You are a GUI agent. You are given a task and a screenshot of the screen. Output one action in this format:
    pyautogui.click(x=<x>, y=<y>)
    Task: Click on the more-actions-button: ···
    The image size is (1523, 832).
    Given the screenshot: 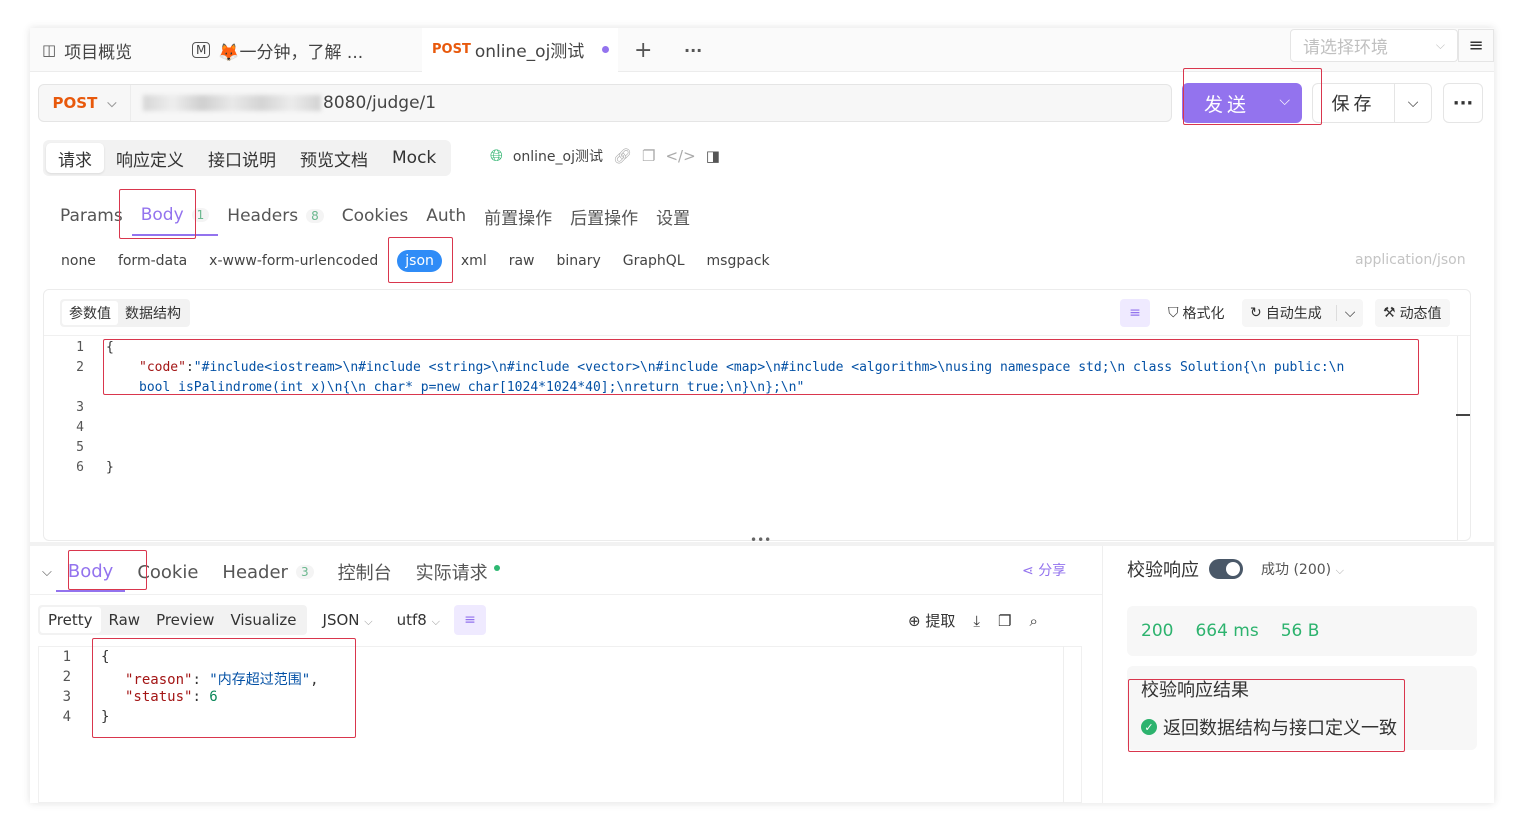 What is the action you would take?
    pyautogui.click(x=1463, y=103)
    